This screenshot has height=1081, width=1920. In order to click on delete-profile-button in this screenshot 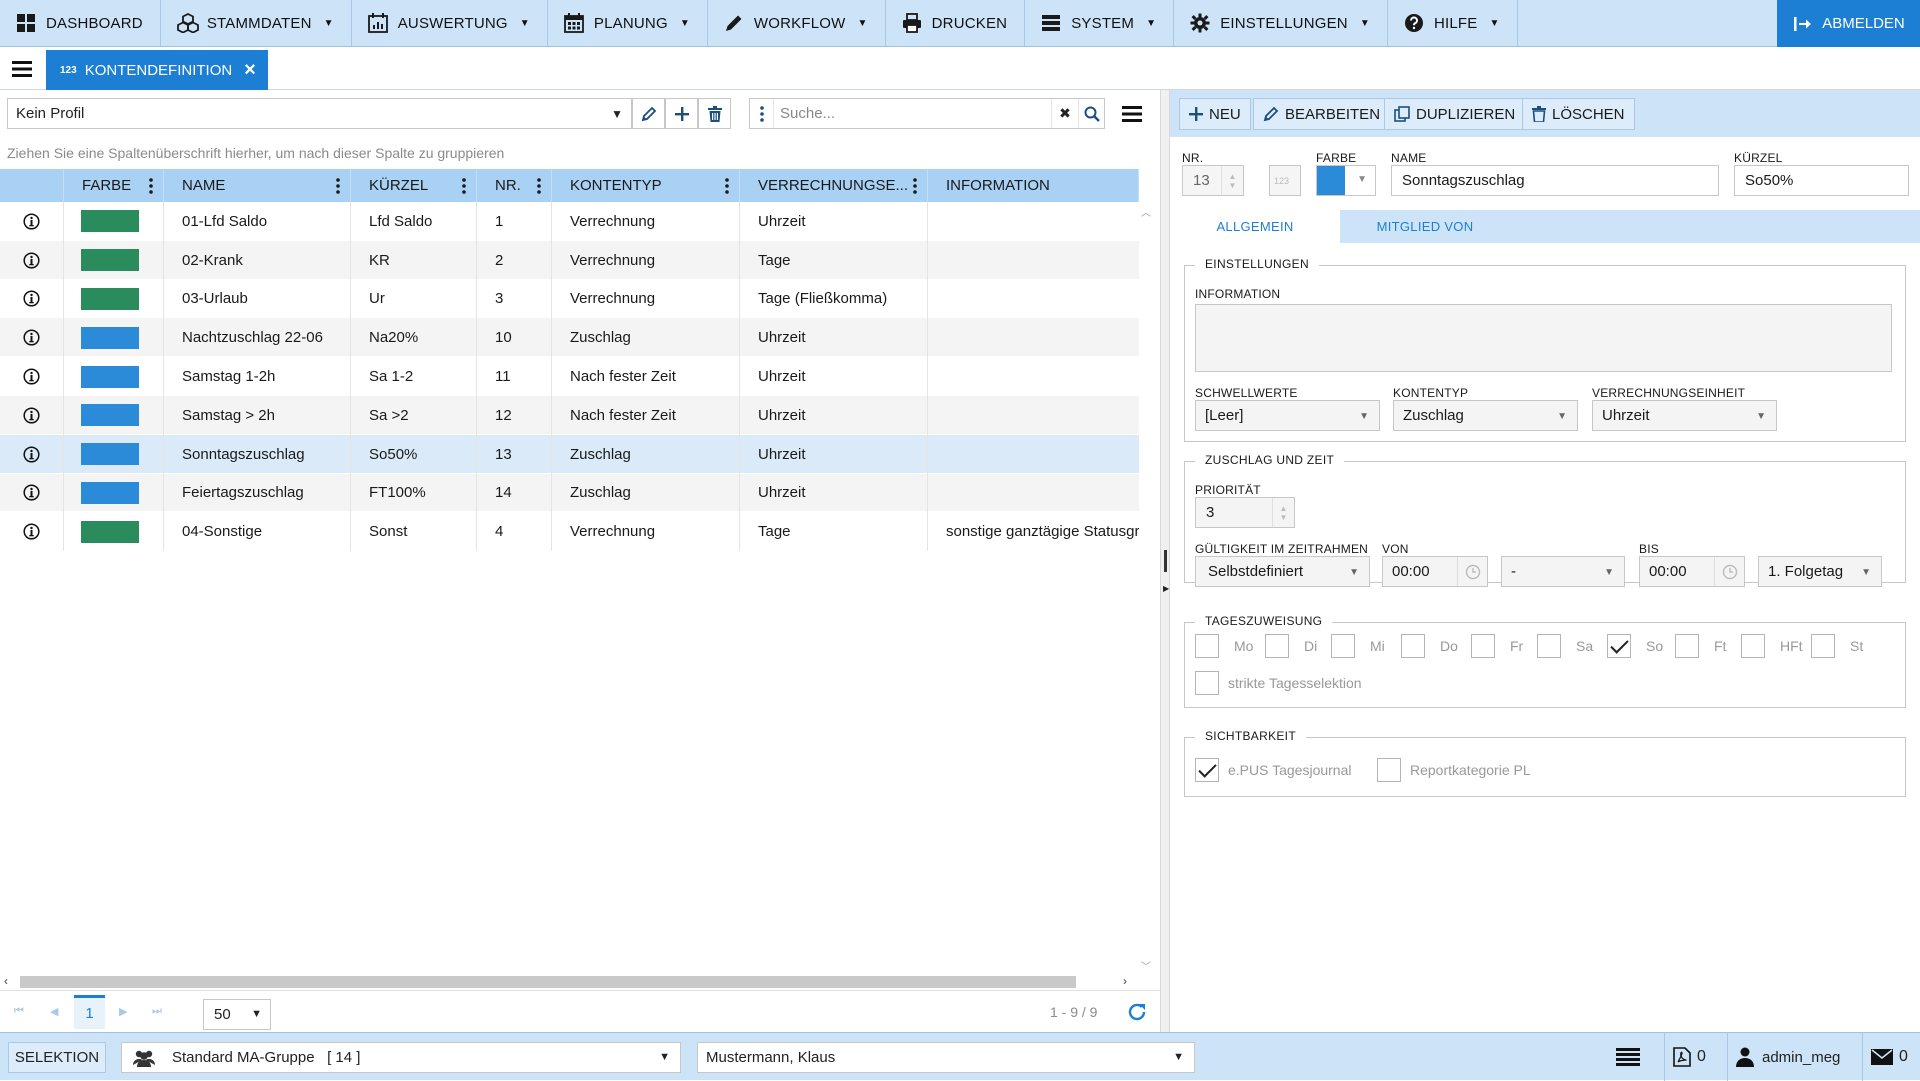, I will do `click(714, 113)`.